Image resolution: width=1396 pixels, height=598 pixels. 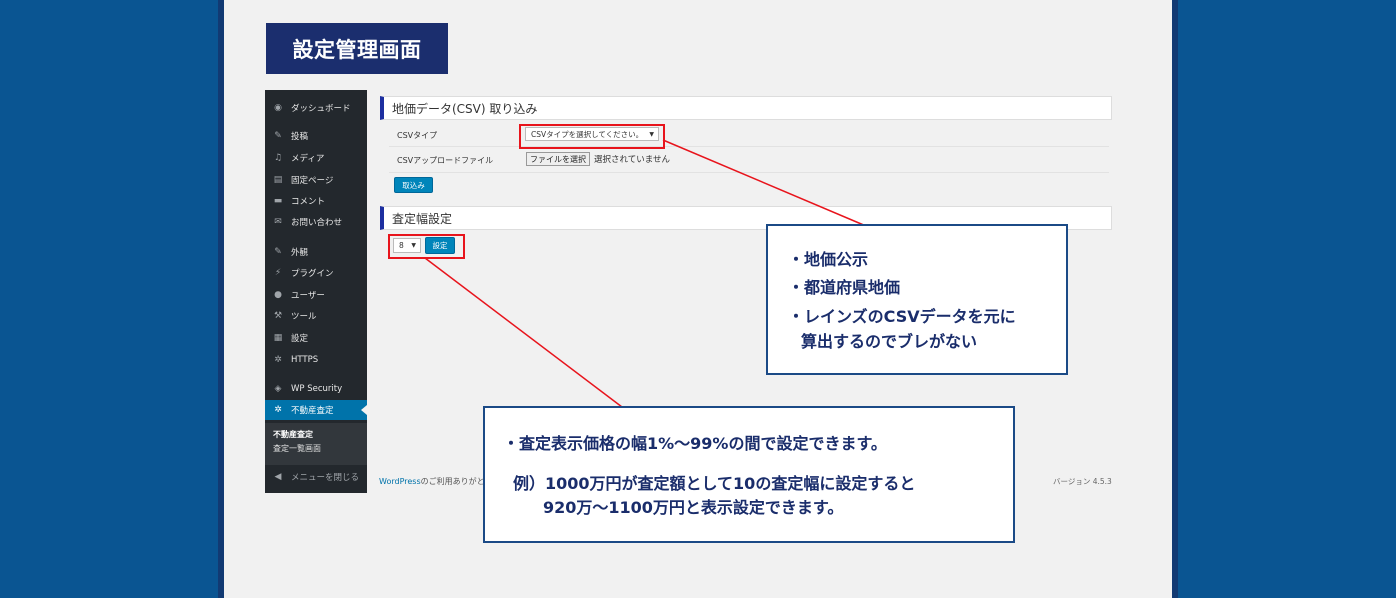 I want to click on csv-type-label: CSVタイプ, so click(x=417, y=135).